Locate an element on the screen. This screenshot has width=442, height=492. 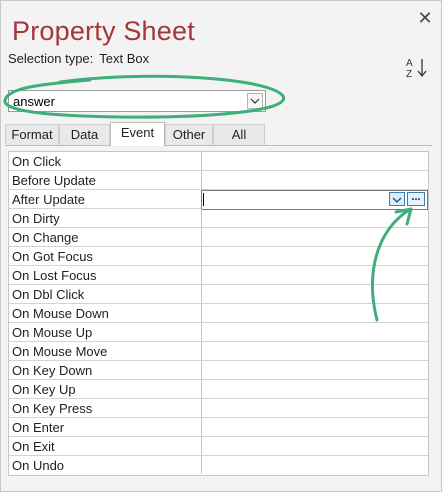
svg-text: A is located at coordinates (409, 63).